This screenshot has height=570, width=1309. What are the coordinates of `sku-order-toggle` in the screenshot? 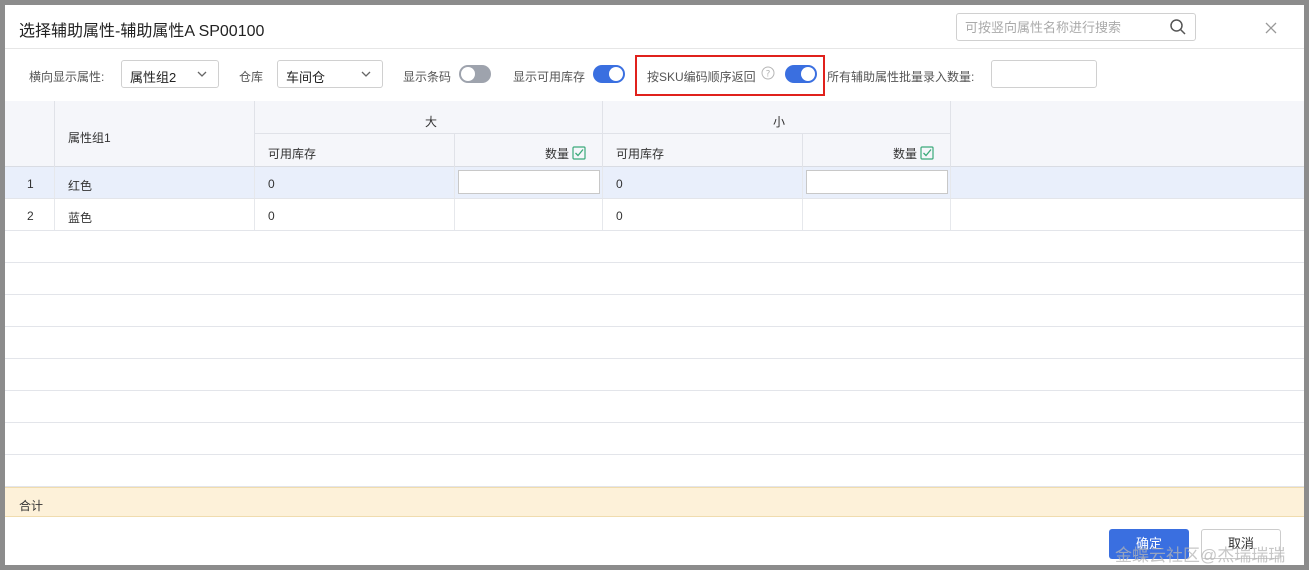 It's located at (801, 74).